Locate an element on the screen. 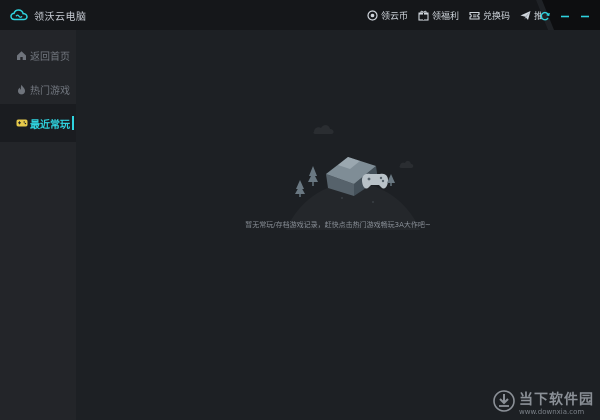 The width and height of the screenshot is (600, 420). refresh-button is located at coordinates (545, 15).